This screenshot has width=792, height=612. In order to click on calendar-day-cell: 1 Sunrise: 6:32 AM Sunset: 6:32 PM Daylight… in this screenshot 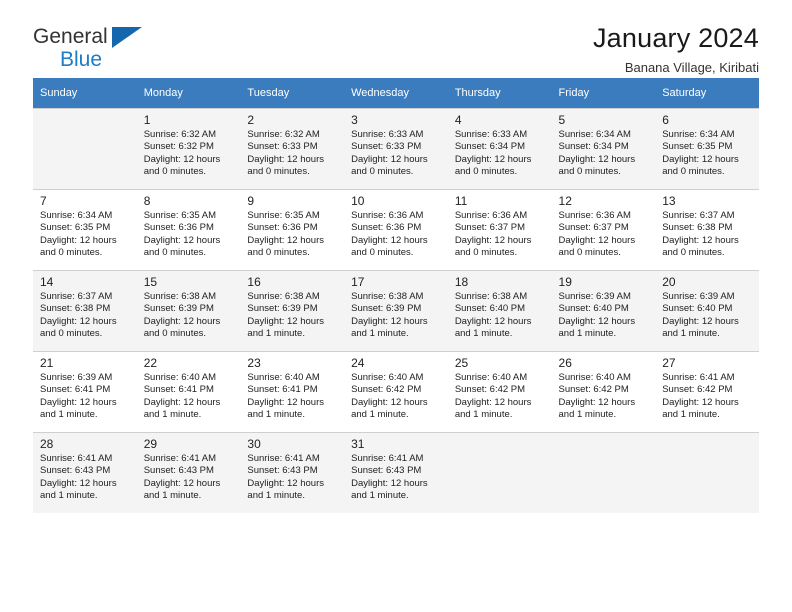, I will do `click(188, 148)`.